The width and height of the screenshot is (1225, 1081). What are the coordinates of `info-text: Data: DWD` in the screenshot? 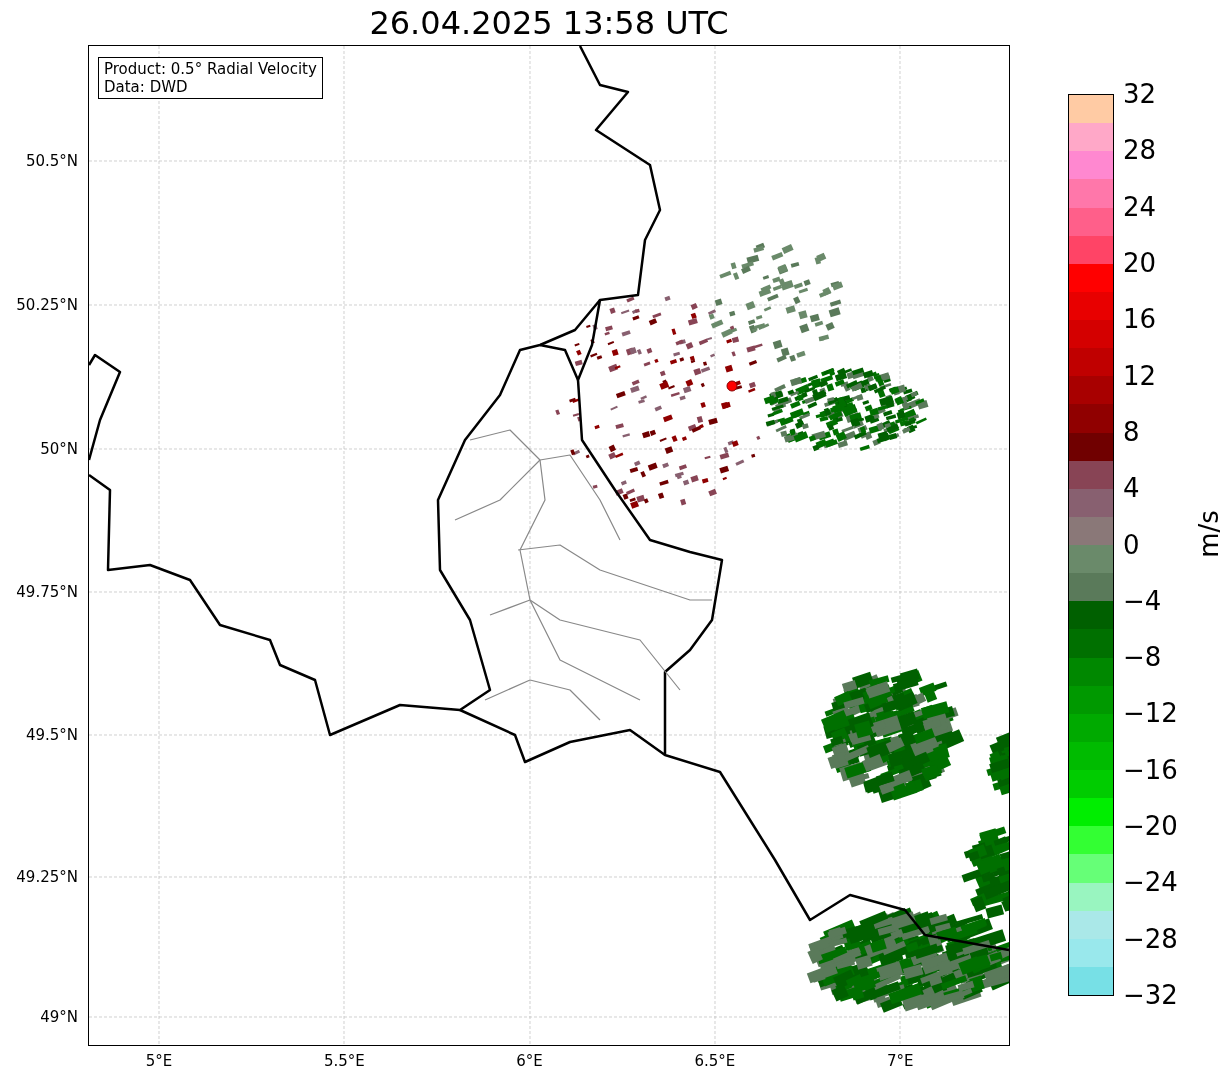 It's located at (146, 87).